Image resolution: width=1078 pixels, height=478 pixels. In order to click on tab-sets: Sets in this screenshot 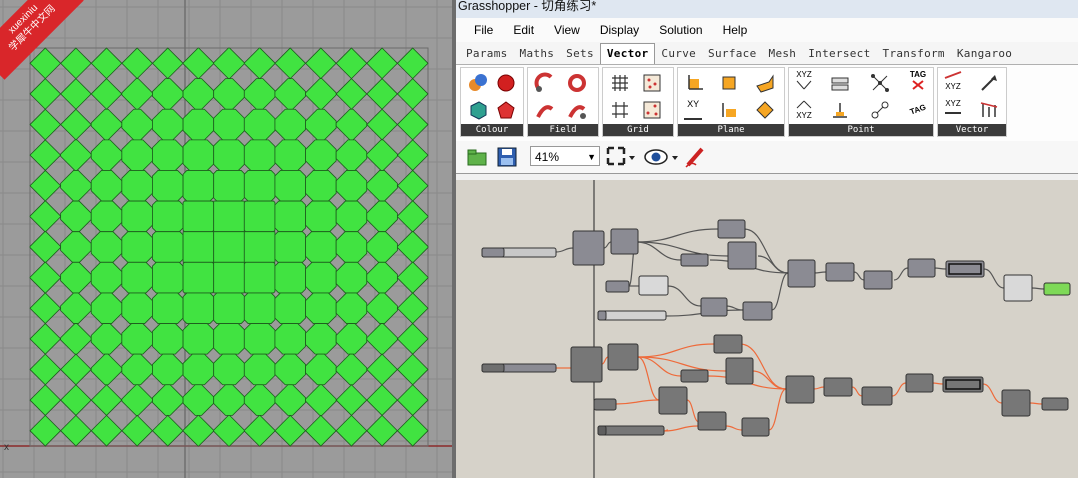, I will do `click(580, 55)`.